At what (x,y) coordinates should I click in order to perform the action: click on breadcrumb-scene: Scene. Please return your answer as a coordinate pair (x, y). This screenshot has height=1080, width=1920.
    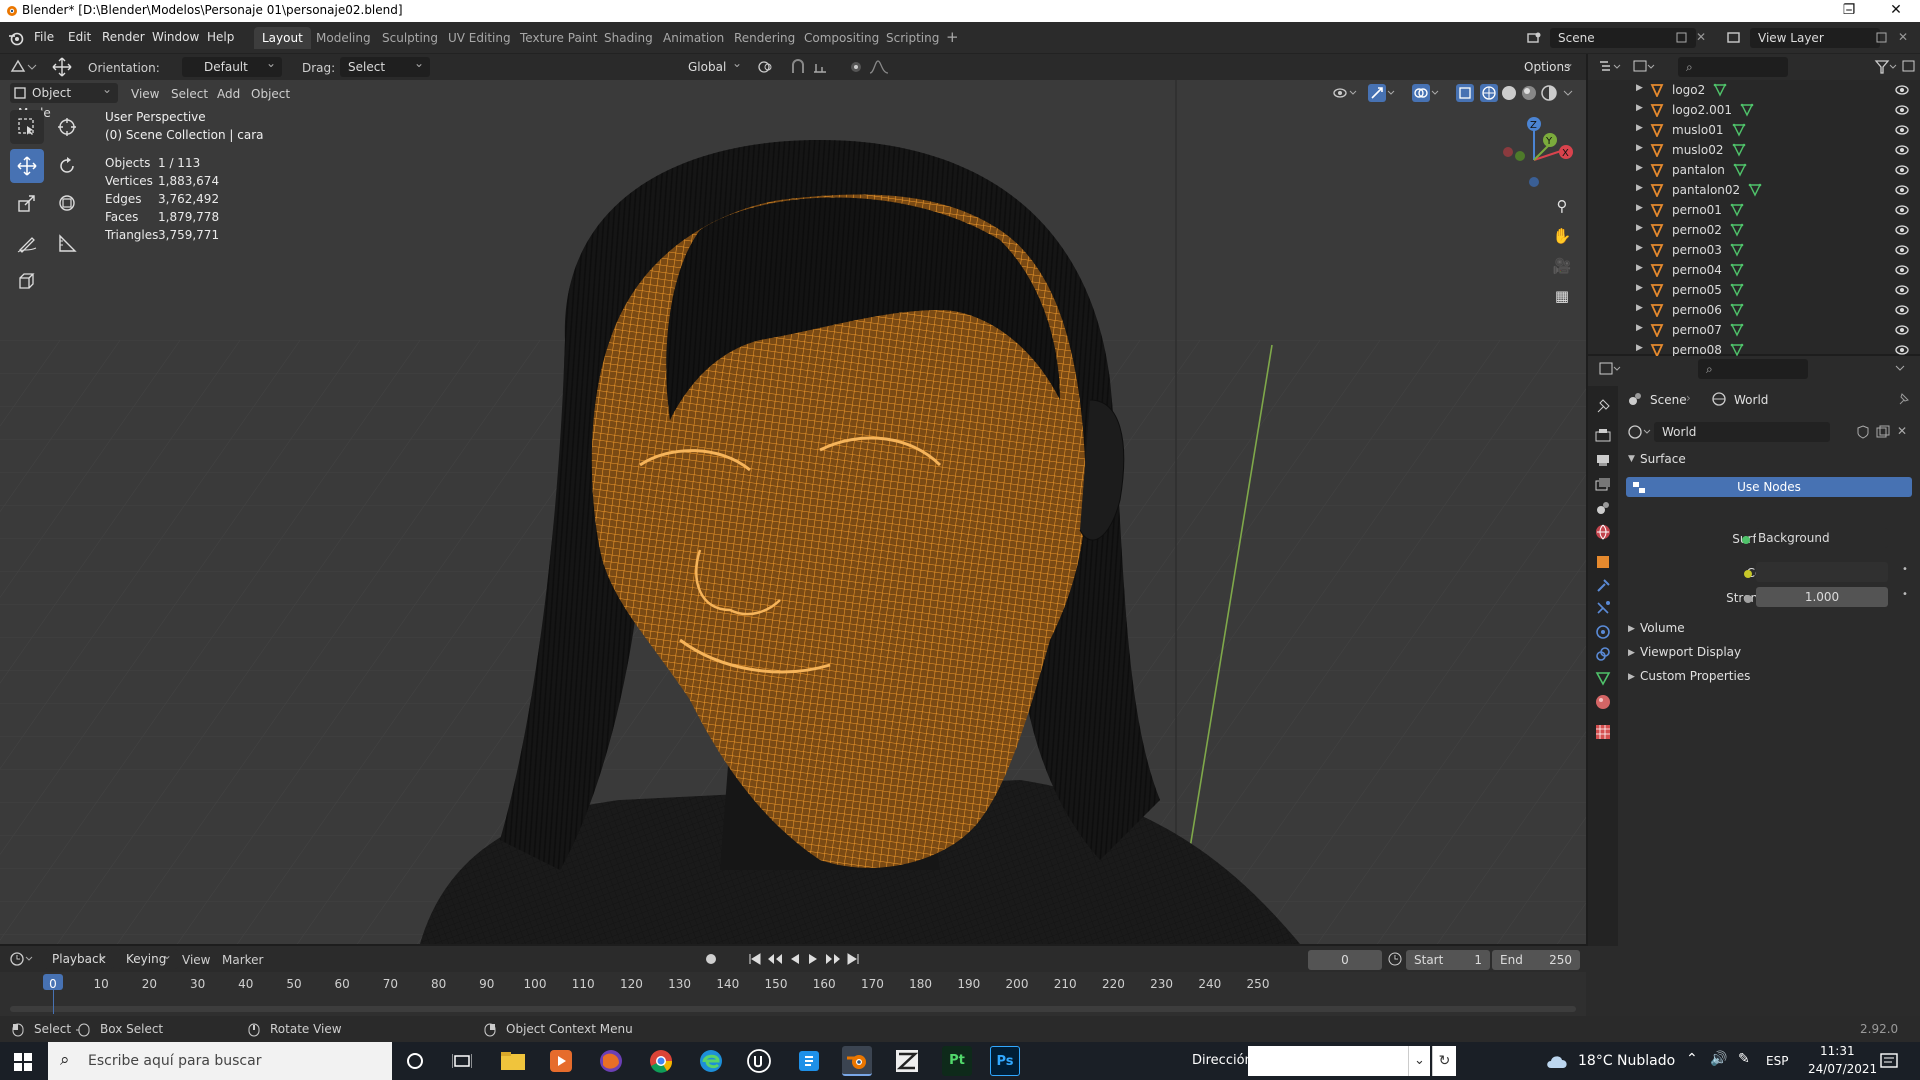
    Looking at the image, I should click on (1668, 400).